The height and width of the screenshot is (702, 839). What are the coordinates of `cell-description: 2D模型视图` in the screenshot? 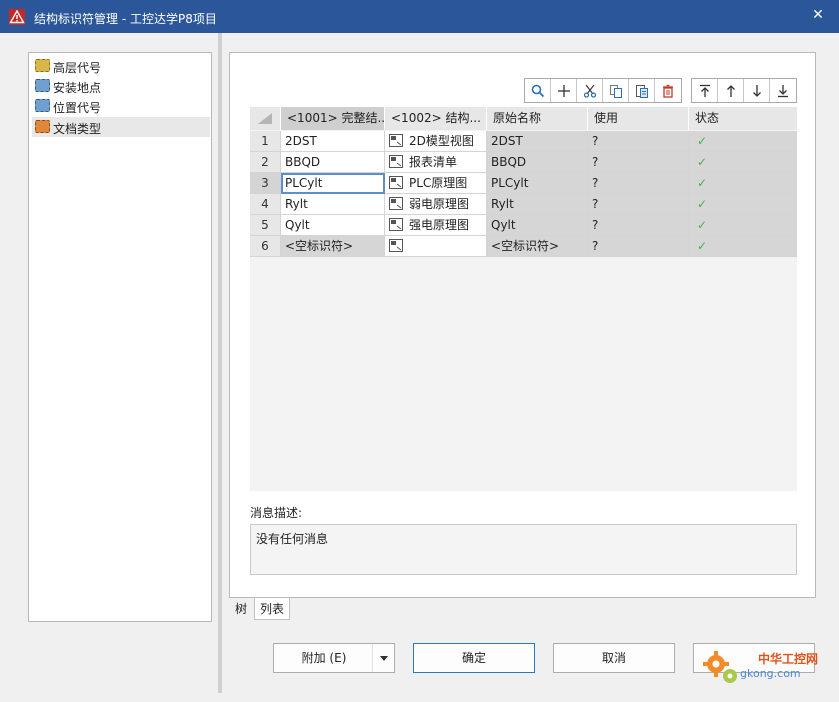 It's located at (436, 141).